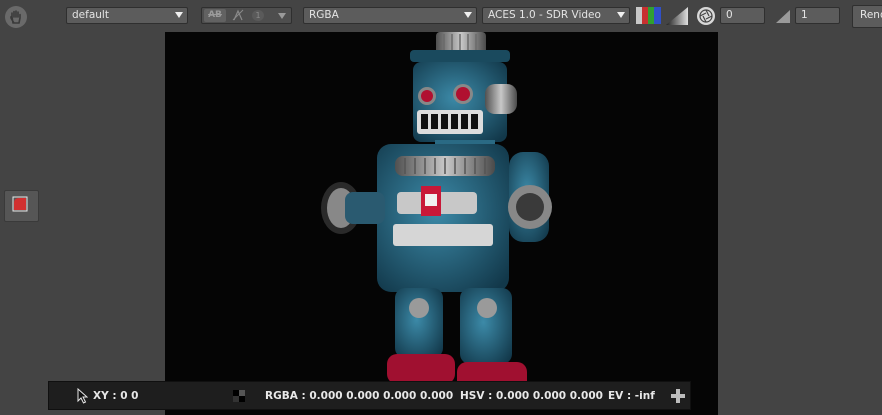  I want to click on wipe-button, so click(238, 15).